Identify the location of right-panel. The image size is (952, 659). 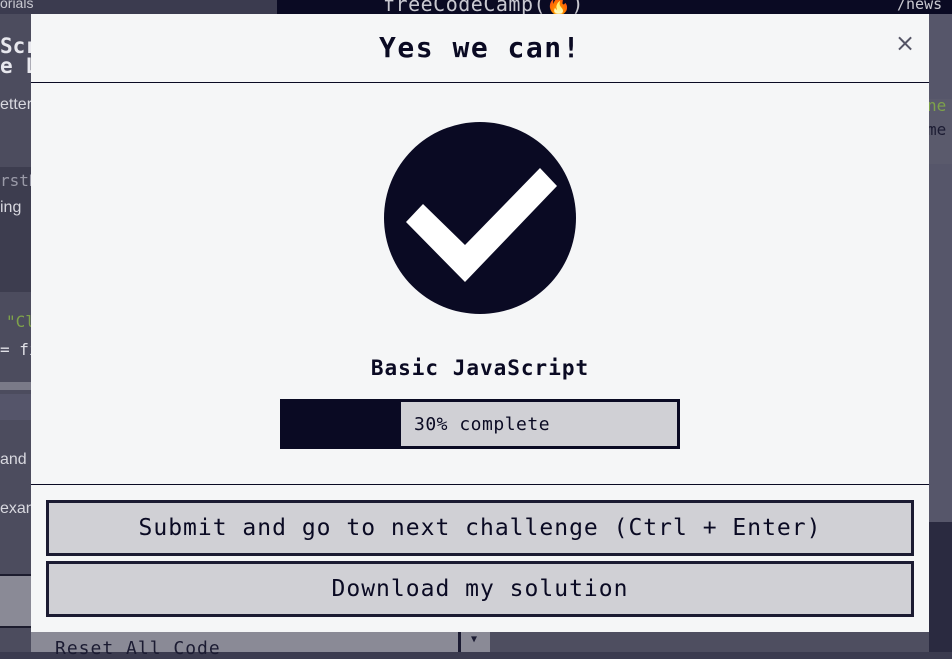
(709, 642).